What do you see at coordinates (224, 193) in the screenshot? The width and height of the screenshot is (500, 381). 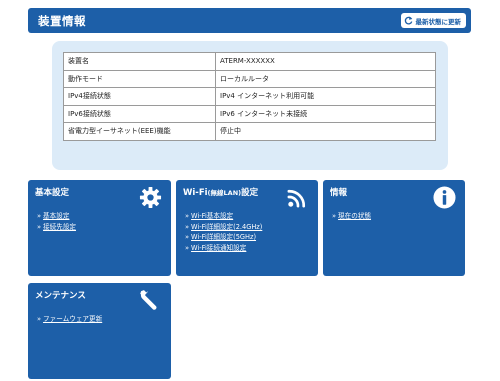 I see `wifi-title-small: (無線LAN)` at bounding box center [224, 193].